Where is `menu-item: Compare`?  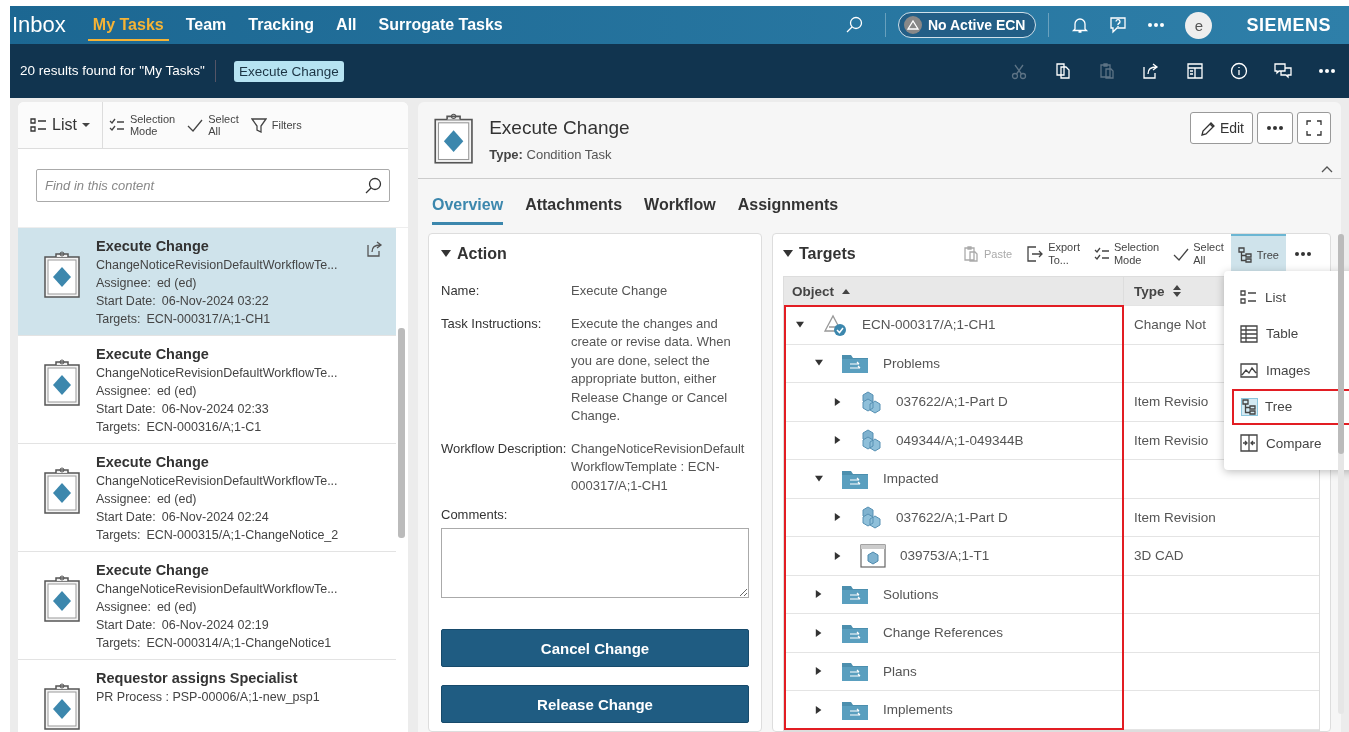 menu-item: Compare is located at coordinates (1290, 443).